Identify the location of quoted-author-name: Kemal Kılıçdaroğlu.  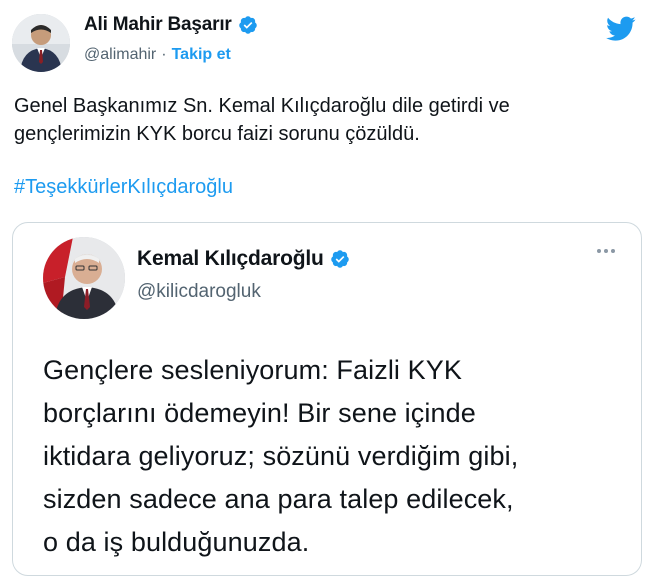
(230, 259).